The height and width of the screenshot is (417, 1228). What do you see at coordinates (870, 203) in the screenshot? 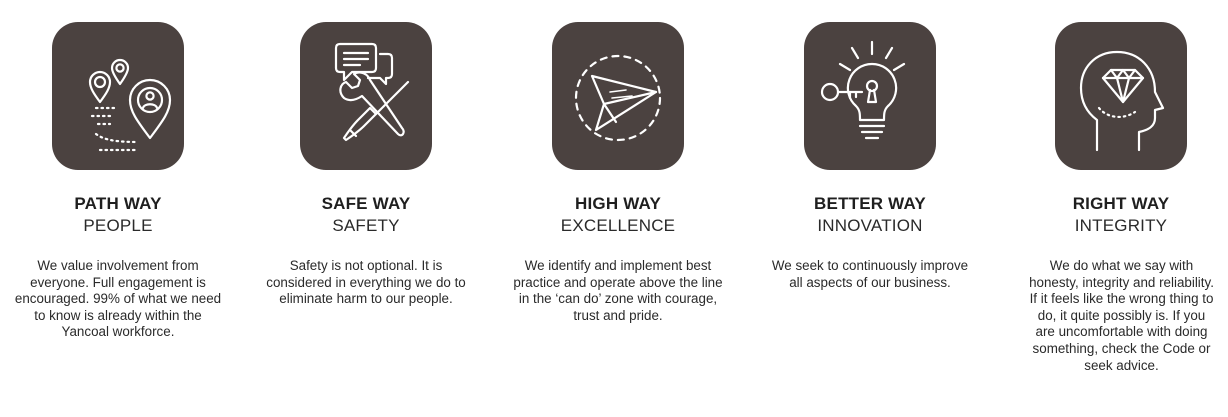
I see `value-title: BETTER WAY` at bounding box center [870, 203].